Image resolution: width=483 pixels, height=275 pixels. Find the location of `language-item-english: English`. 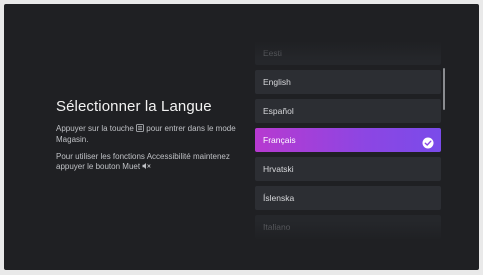

language-item-english: English is located at coordinates (348, 82).